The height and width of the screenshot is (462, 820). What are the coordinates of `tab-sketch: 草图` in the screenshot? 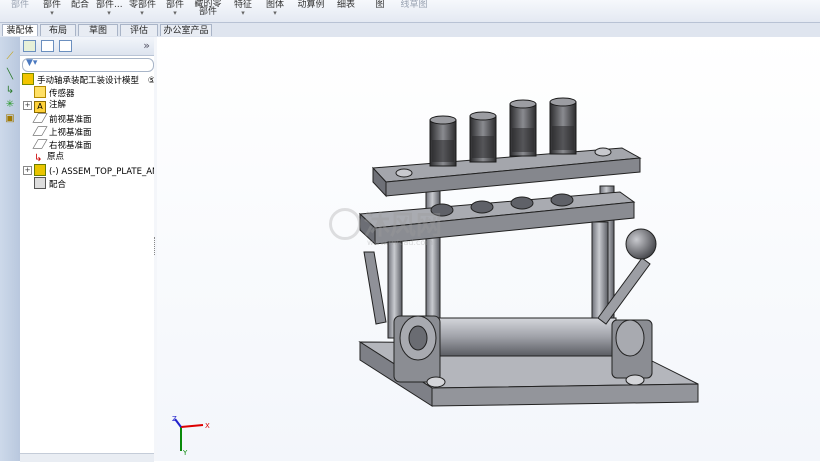 It's located at (98, 30).